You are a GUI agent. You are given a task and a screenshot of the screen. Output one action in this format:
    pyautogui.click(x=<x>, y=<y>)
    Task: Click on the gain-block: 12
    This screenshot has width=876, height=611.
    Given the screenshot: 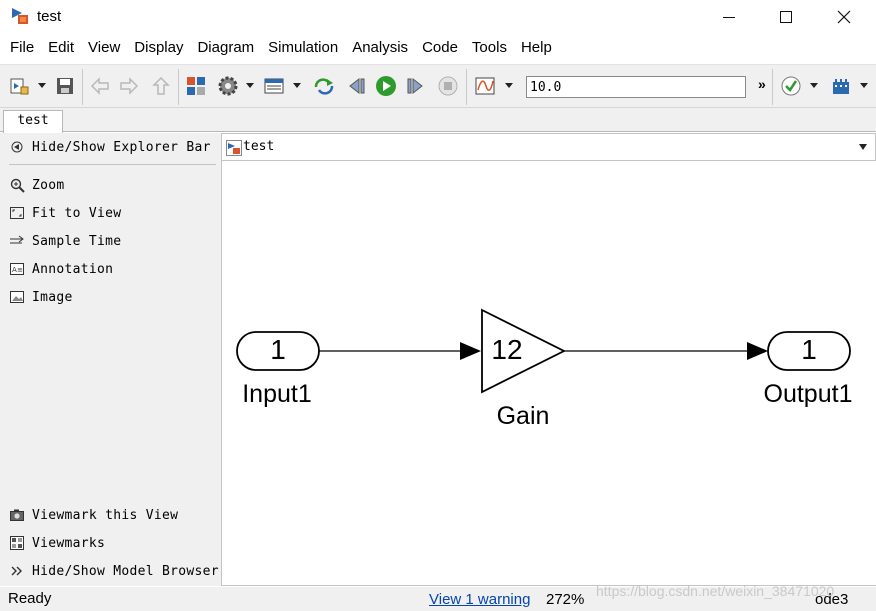 What is the action you would take?
    pyautogui.click(x=524, y=351)
    